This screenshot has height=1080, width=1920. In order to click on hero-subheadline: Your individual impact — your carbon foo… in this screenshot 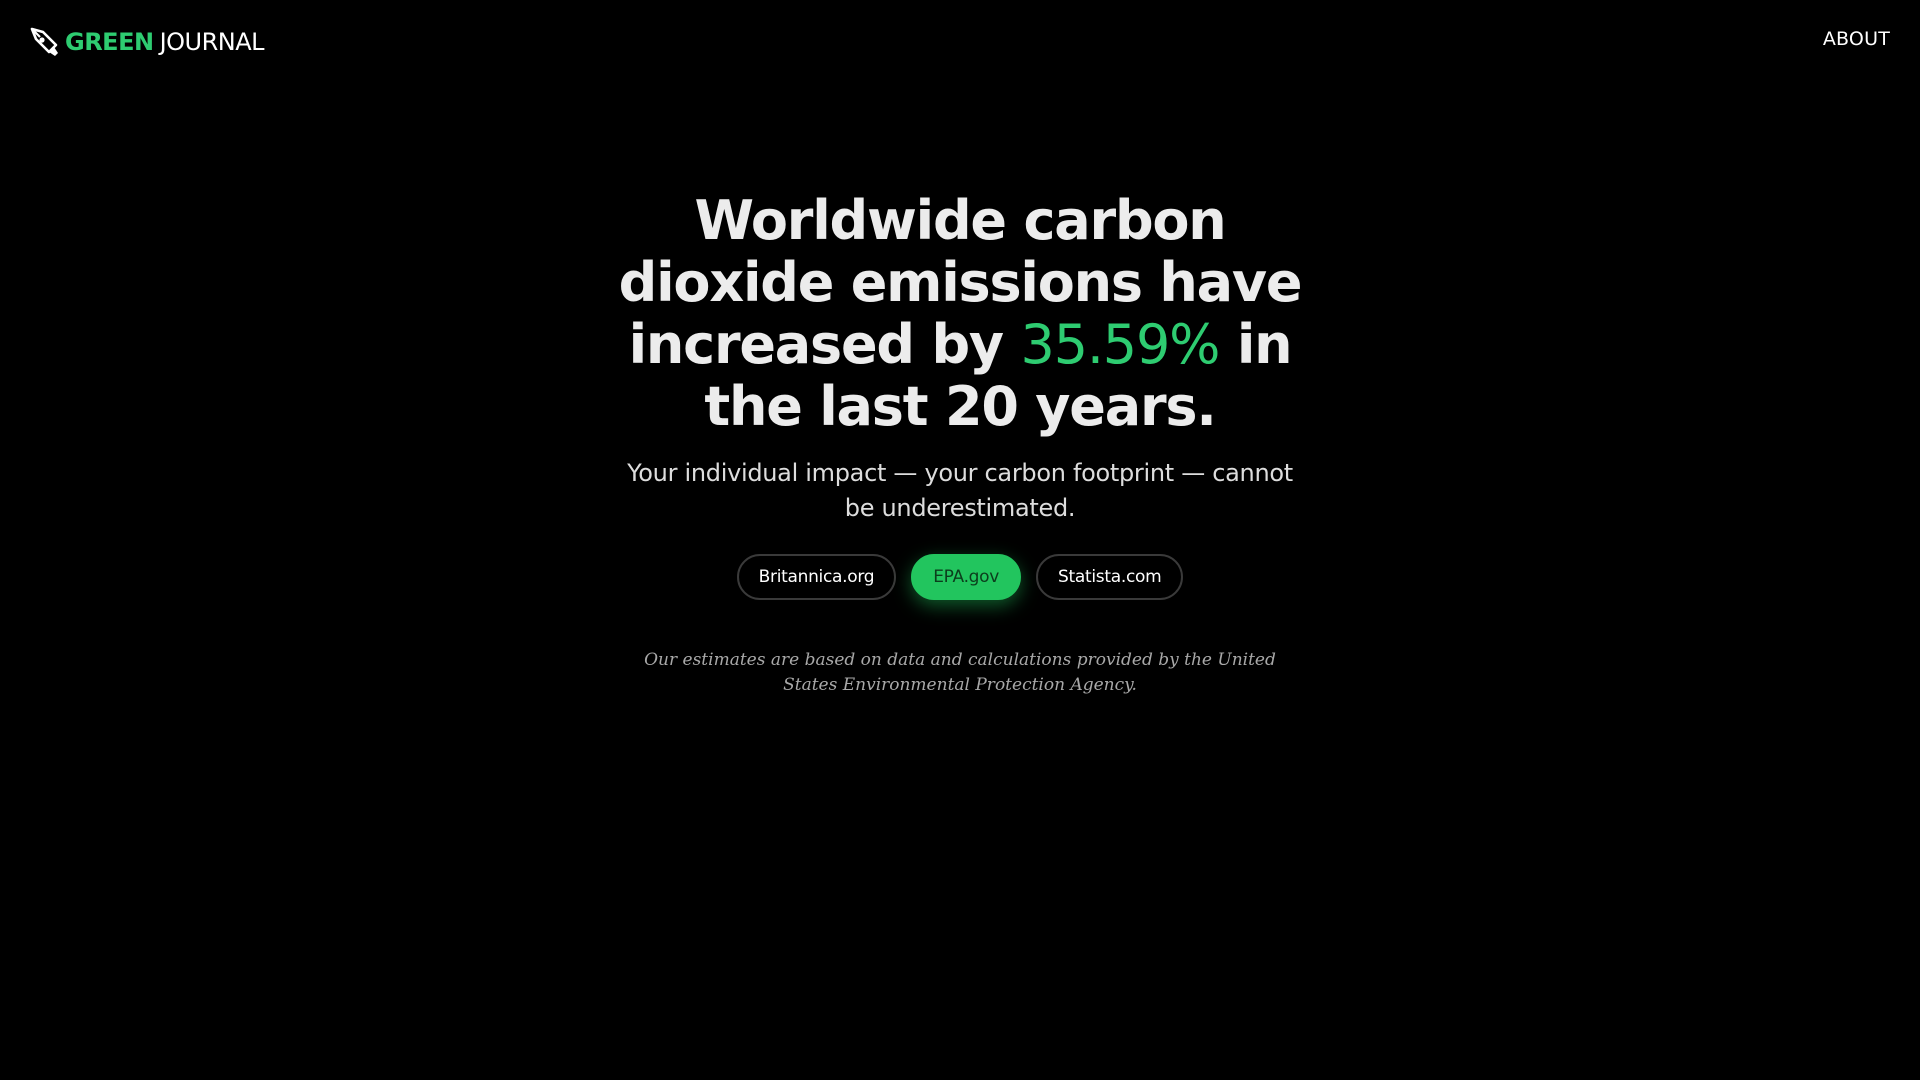, I will do `click(960, 490)`.